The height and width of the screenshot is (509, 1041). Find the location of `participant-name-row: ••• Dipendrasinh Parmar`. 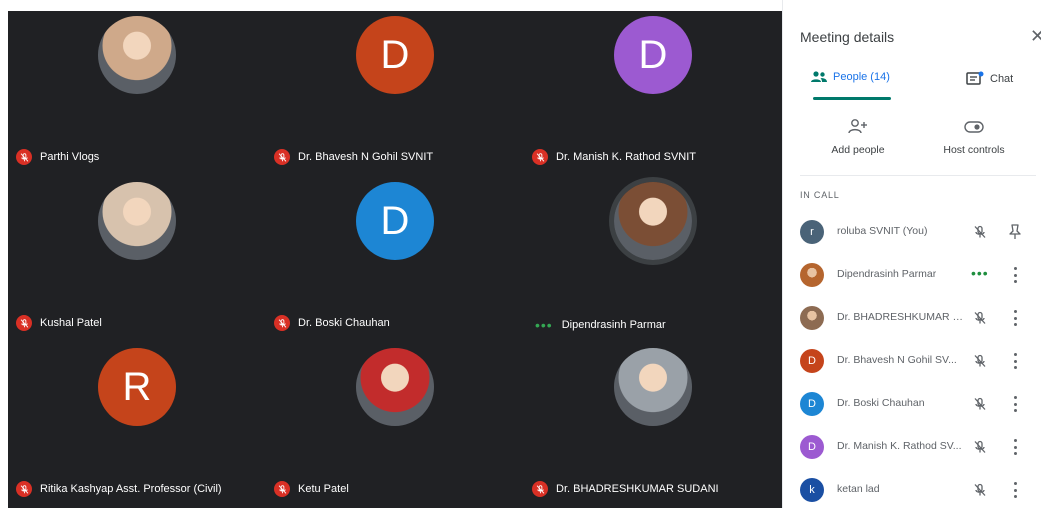

participant-name-row: ••• Dipendrasinh Parmar is located at coordinates (599, 325).